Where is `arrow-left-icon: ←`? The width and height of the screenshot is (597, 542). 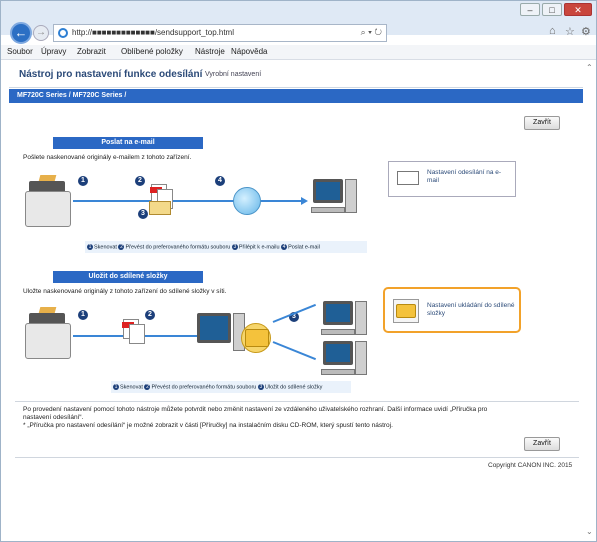 arrow-left-icon: ← is located at coordinates (21, 32).